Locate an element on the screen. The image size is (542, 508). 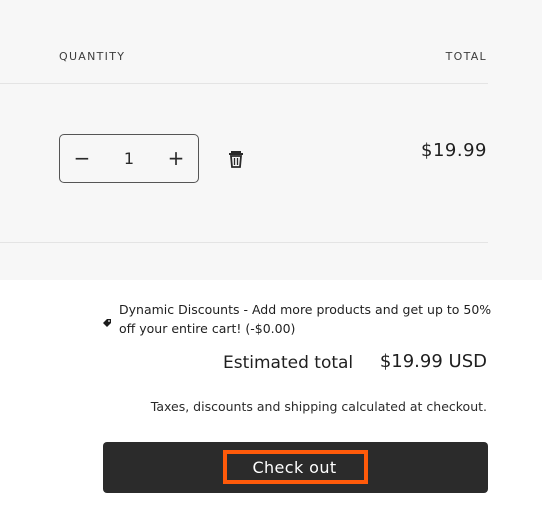
quantity-input is located at coordinates (129, 158).